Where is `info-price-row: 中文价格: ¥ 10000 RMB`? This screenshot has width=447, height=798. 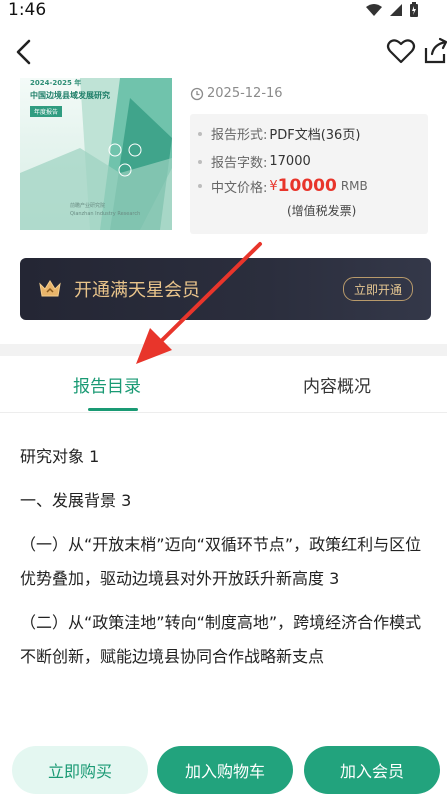
info-price-row: 中文价格: ¥ 10000 RMB is located at coordinates (283, 186).